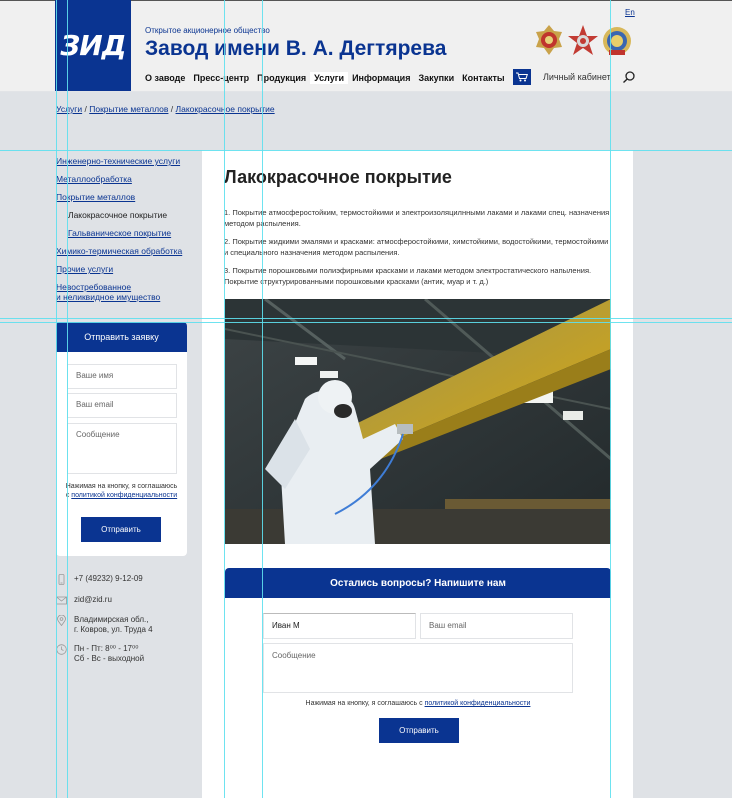 The image size is (732, 798). I want to click on breadcrumb-link-coating: Покрытие металлов, so click(128, 109).